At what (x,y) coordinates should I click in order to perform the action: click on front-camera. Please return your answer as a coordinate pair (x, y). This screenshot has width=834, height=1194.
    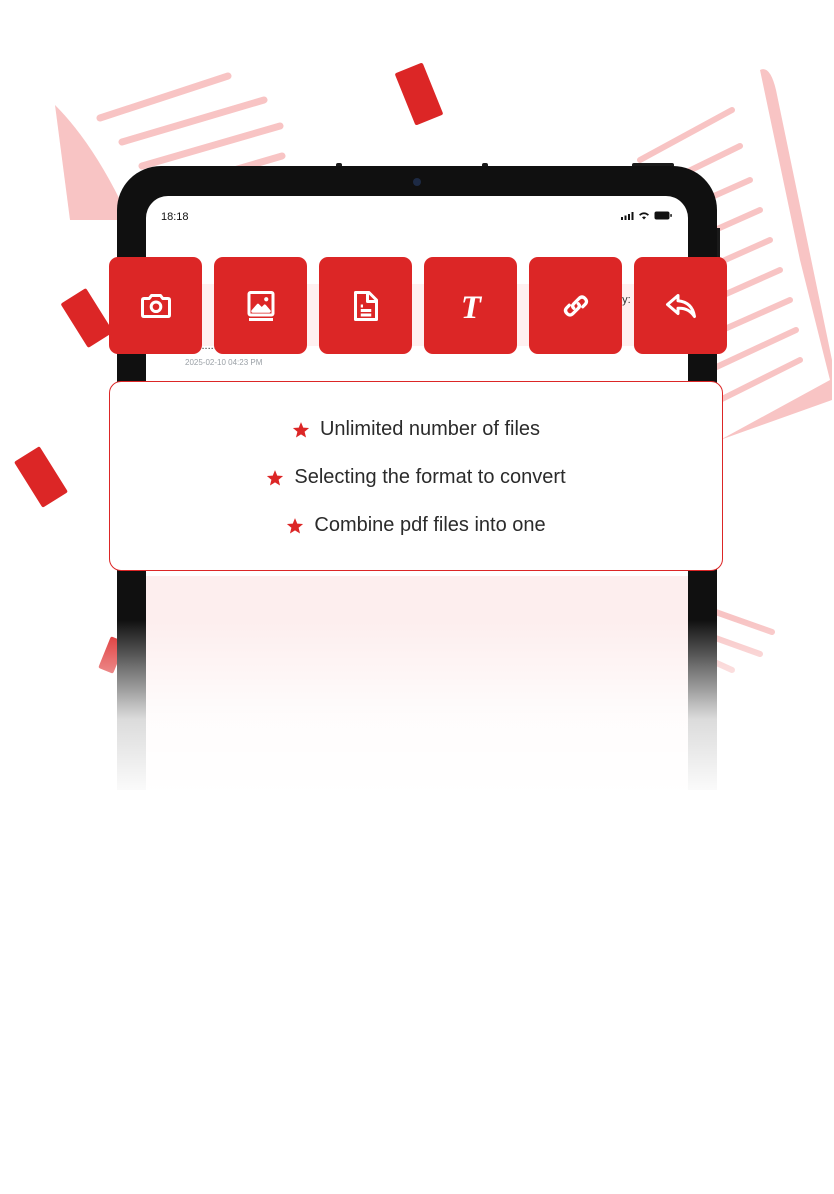
    Looking at the image, I should click on (417, 182).